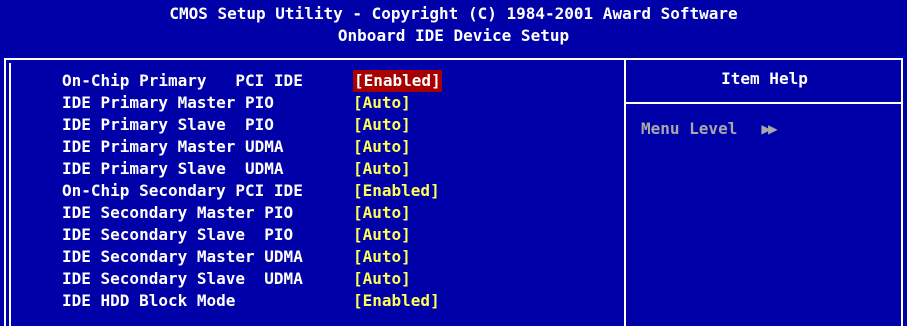 The width and height of the screenshot is (907, 326). Describe the element at coordinates (764, 103) in the screenshot. I see `help-title-divider` at that location.